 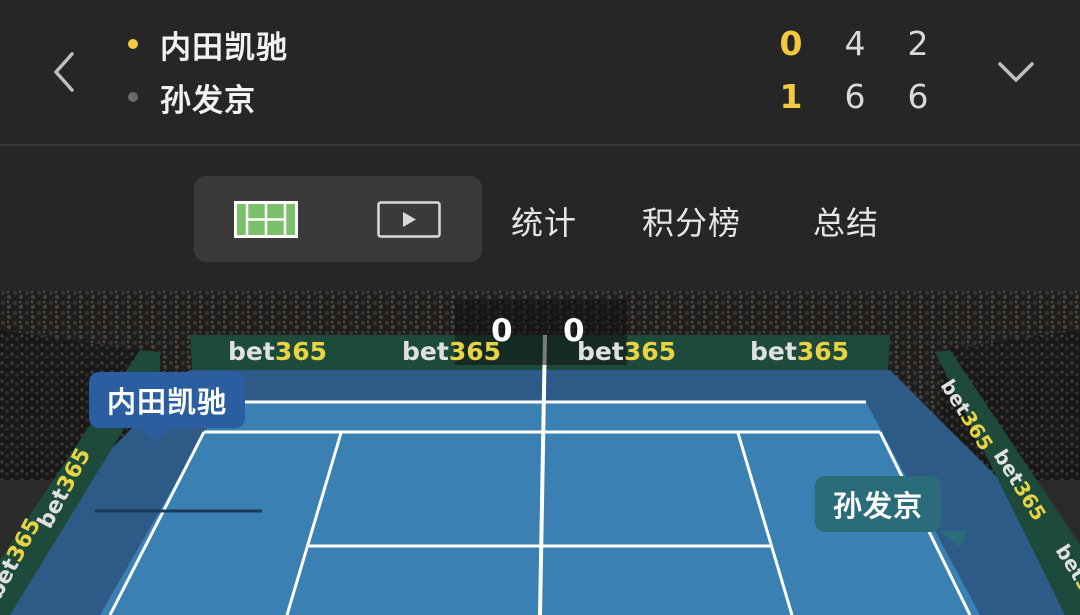 I want to click on tab-standings: 积分榜, so click(x=691, y=221).